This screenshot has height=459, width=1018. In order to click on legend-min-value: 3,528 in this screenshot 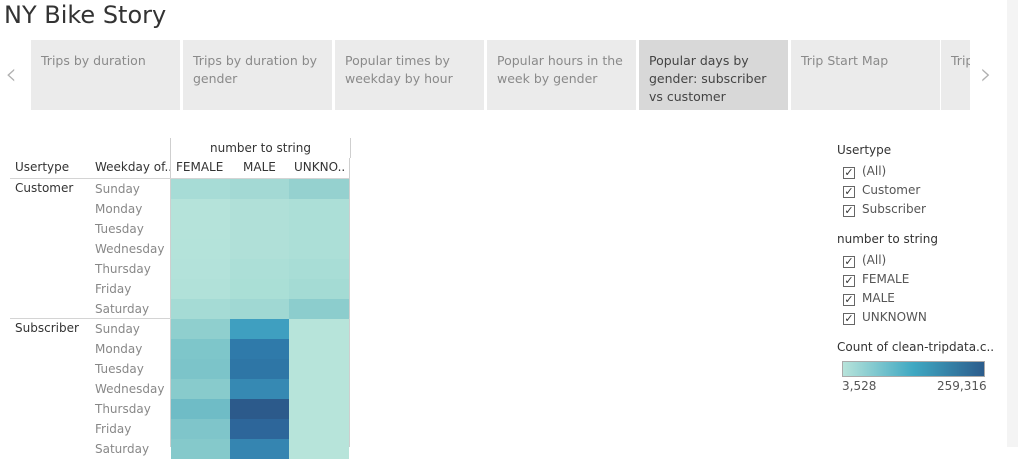, I will do `click(859, 386)`.